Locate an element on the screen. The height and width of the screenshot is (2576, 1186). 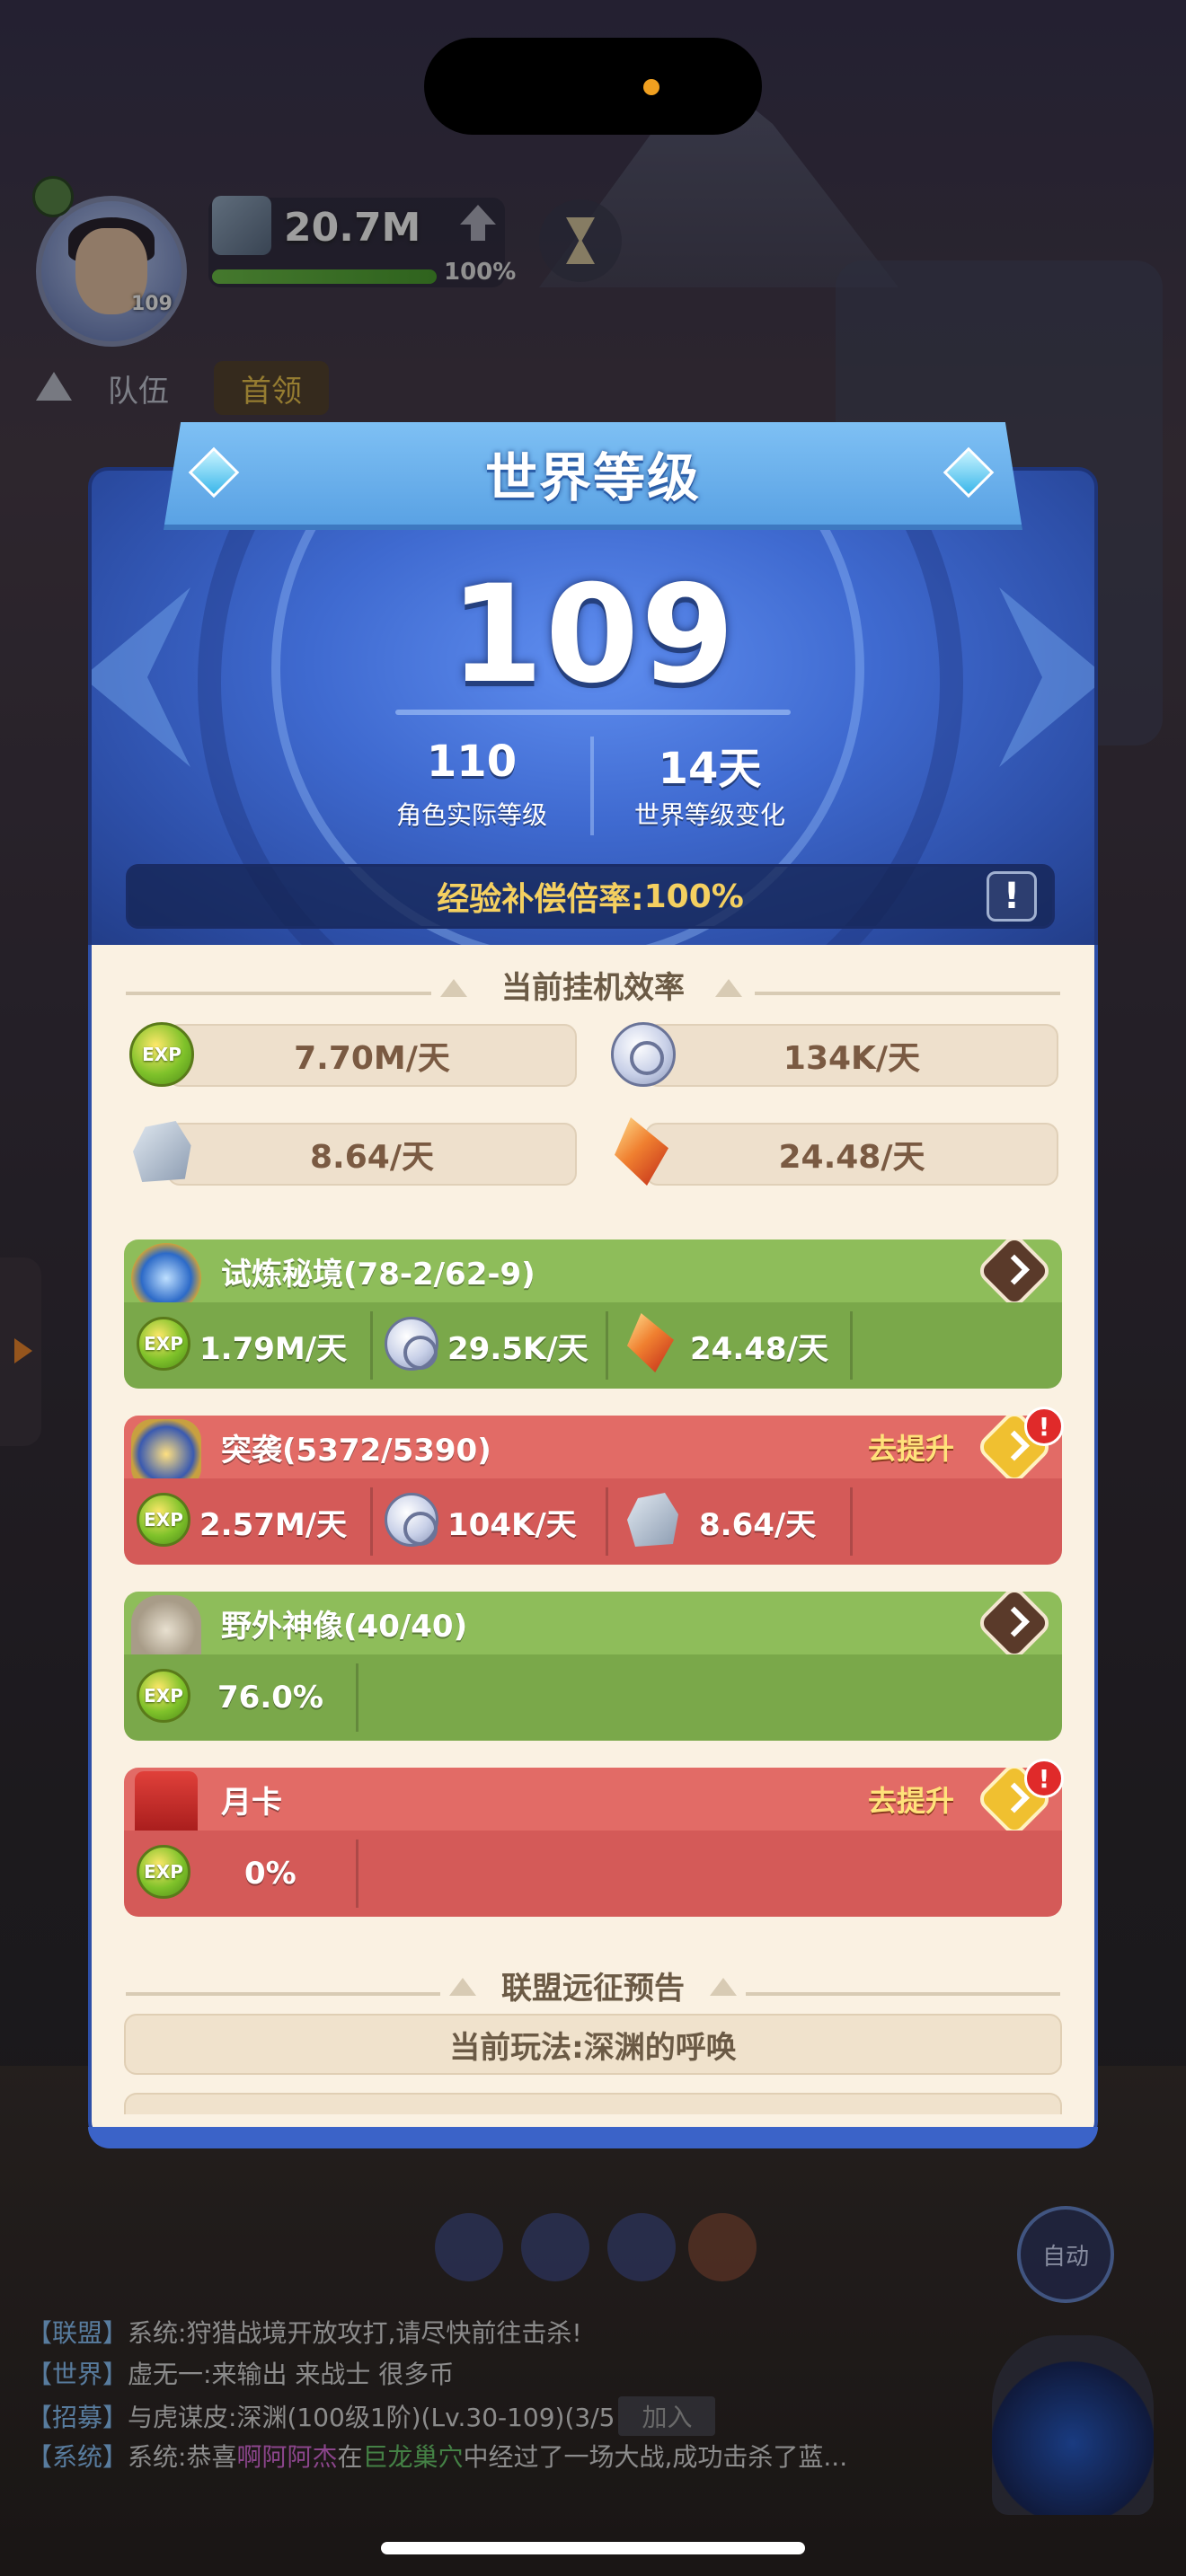
card-value: 8.64/天 is located at coordinates (758, 1524).